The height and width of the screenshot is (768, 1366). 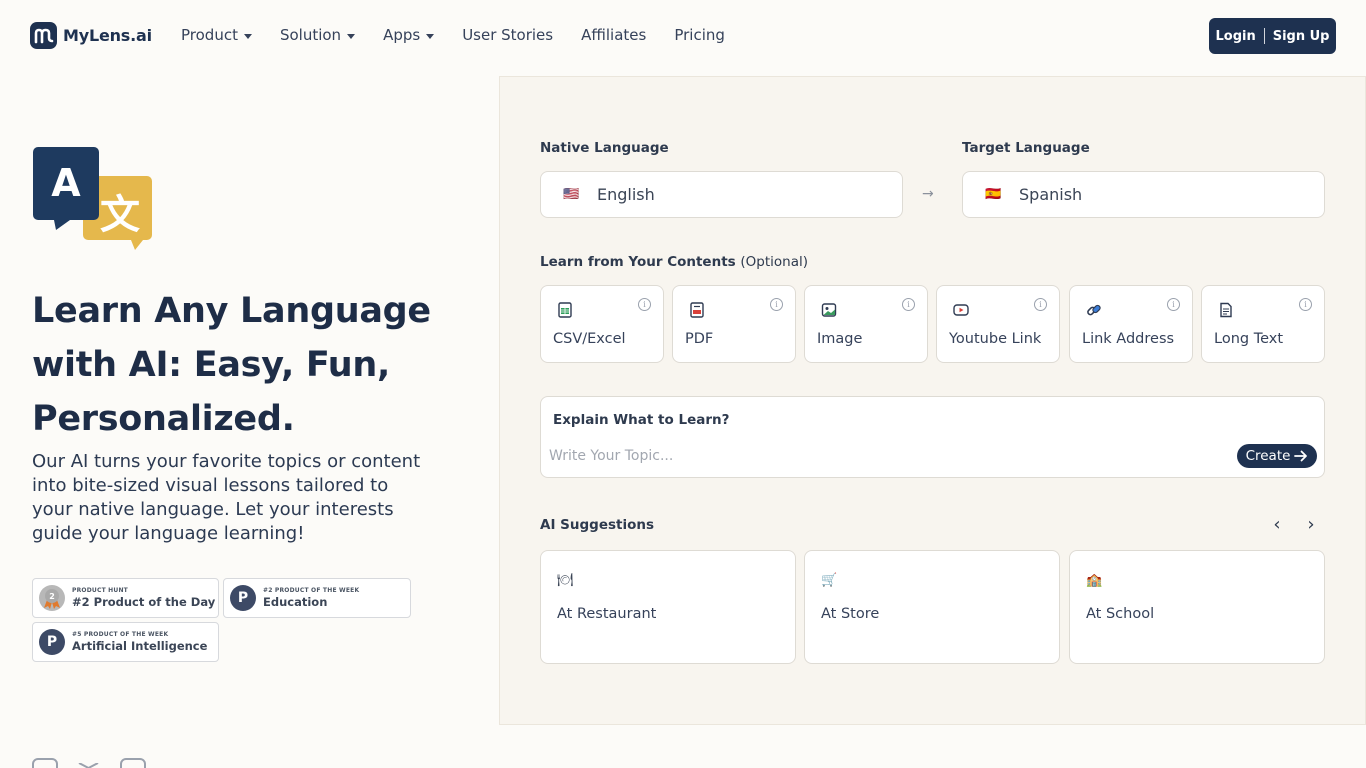 What do you see at coordinates (144, 601) in the screenshot?
I see `badge-title: #2 Product of the Day` at bounding box center [144, 601].